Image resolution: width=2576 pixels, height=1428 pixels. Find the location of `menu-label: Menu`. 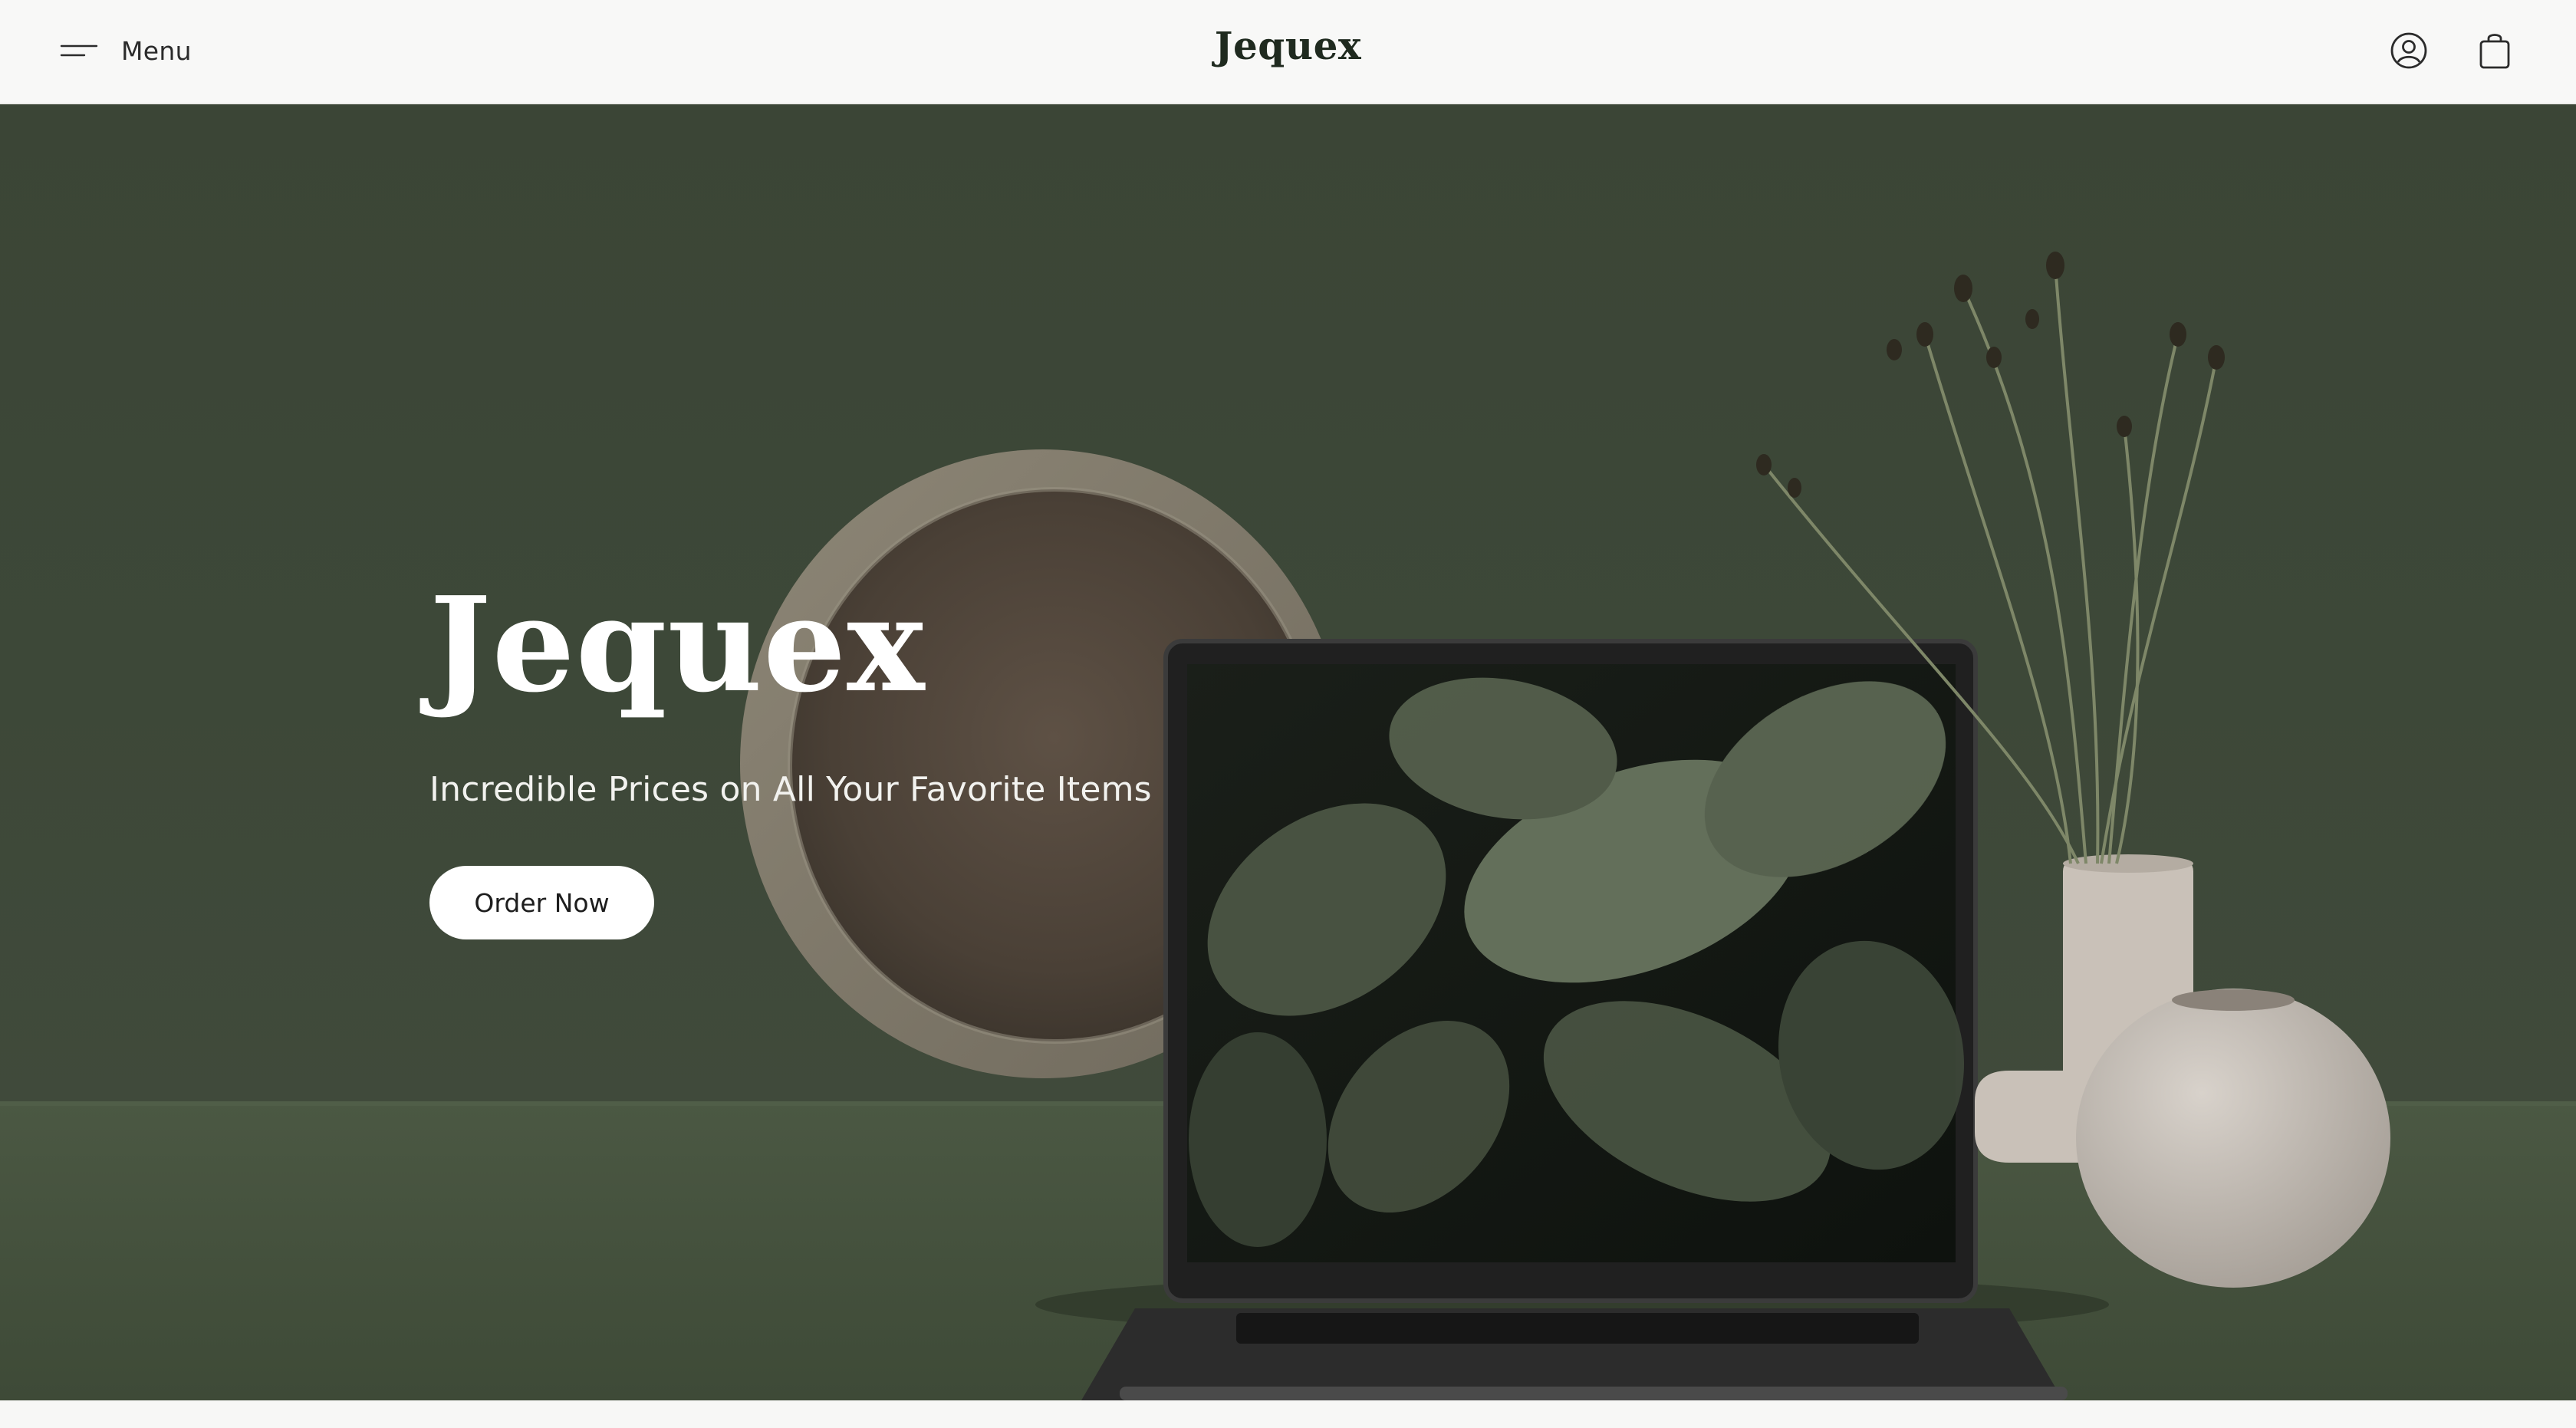

menu-label: Menu is located at coordinates (156, 50).